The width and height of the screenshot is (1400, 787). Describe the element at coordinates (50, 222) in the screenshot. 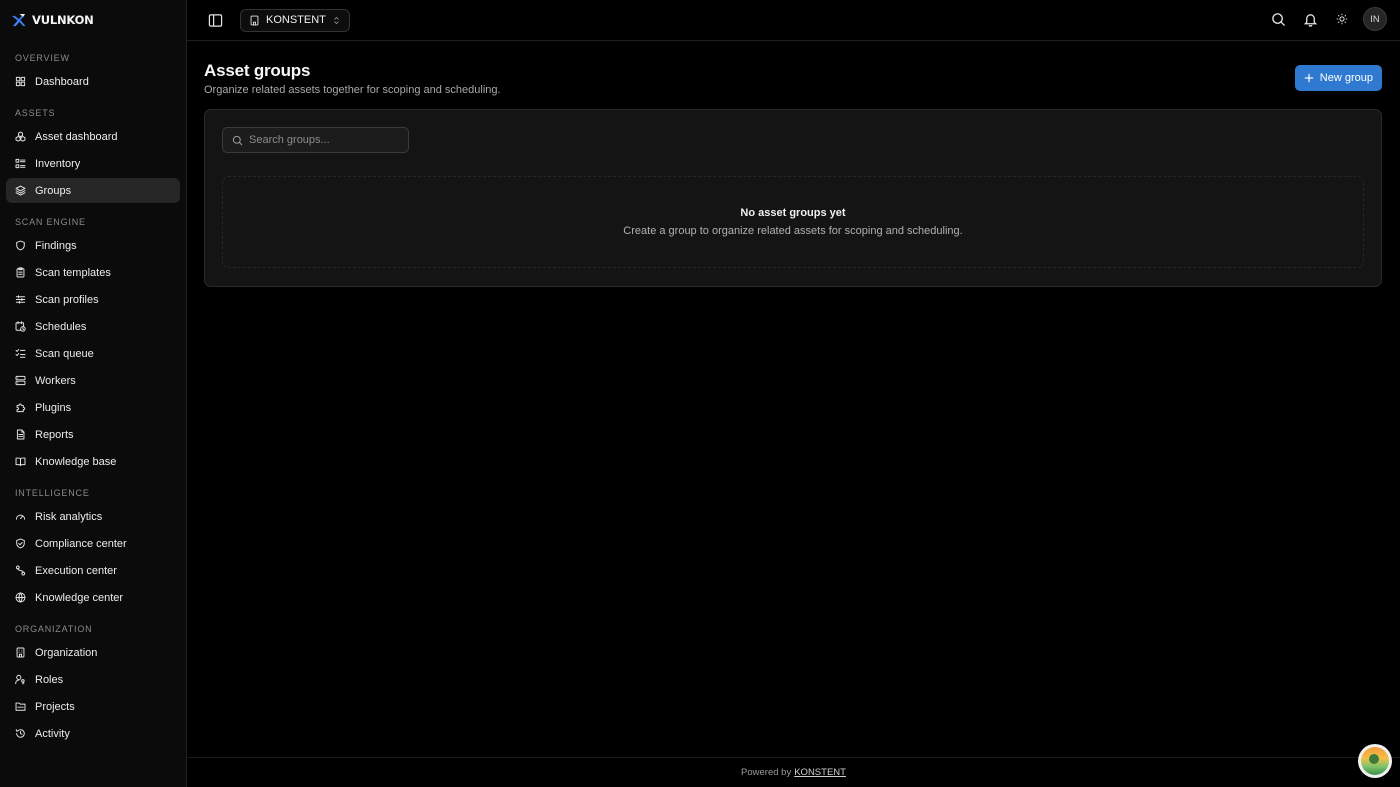

I see `sidebar-section-label: SCAN ENGINE` at that location.